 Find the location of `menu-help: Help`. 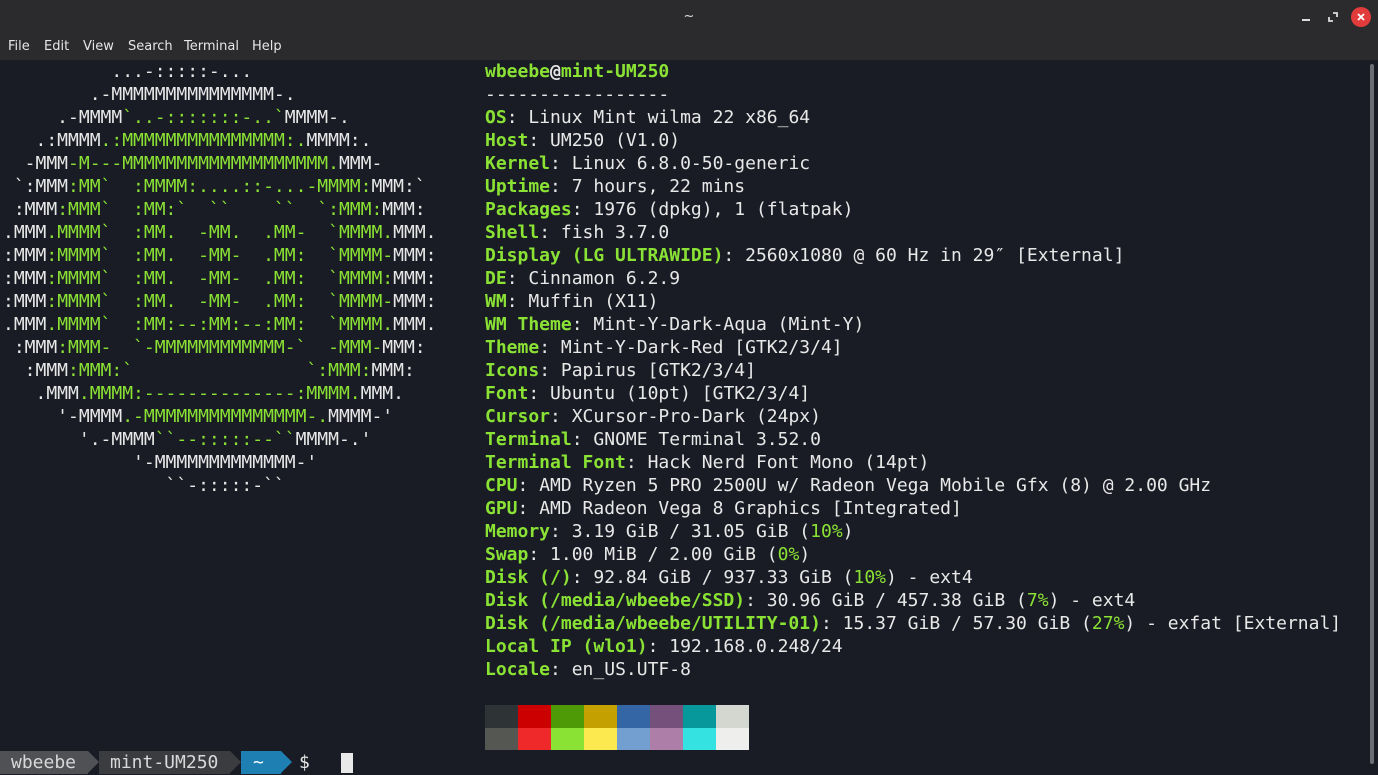

menu-help: Help is located at coordinates (267, 46).